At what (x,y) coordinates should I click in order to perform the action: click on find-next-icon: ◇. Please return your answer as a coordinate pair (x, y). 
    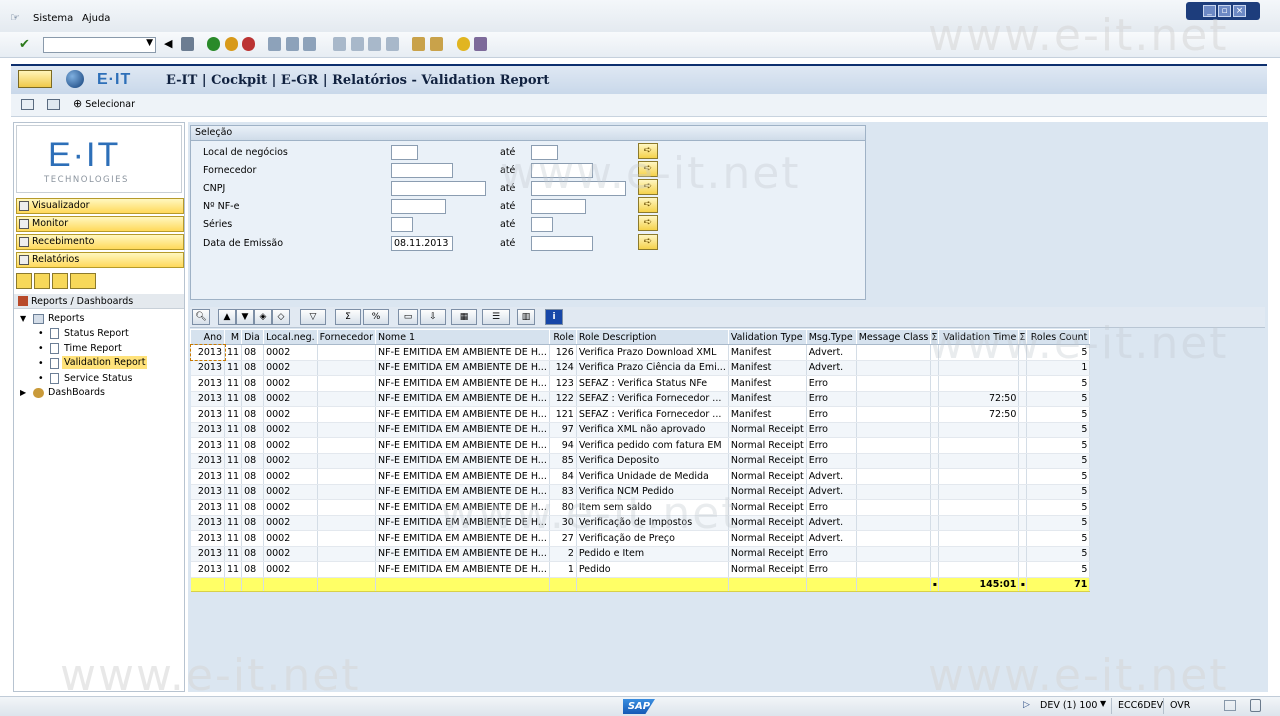
    Looking at the image, I should click on (281, 317).